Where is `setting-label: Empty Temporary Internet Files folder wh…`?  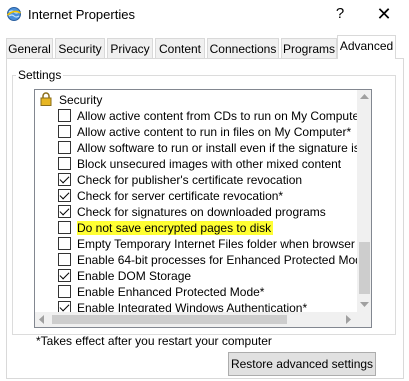 setting-label: Empty Temporary Internet Files folder wh… is located at coordinates (217, 244).